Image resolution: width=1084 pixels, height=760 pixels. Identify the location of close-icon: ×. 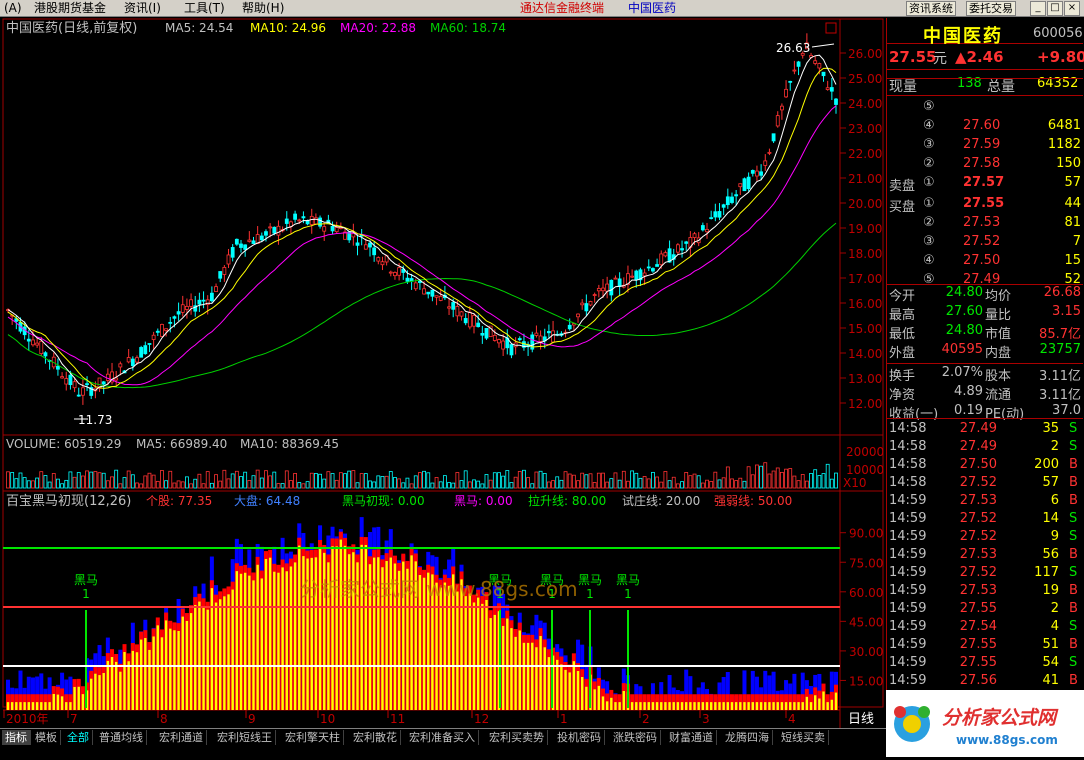
(1072, 8).